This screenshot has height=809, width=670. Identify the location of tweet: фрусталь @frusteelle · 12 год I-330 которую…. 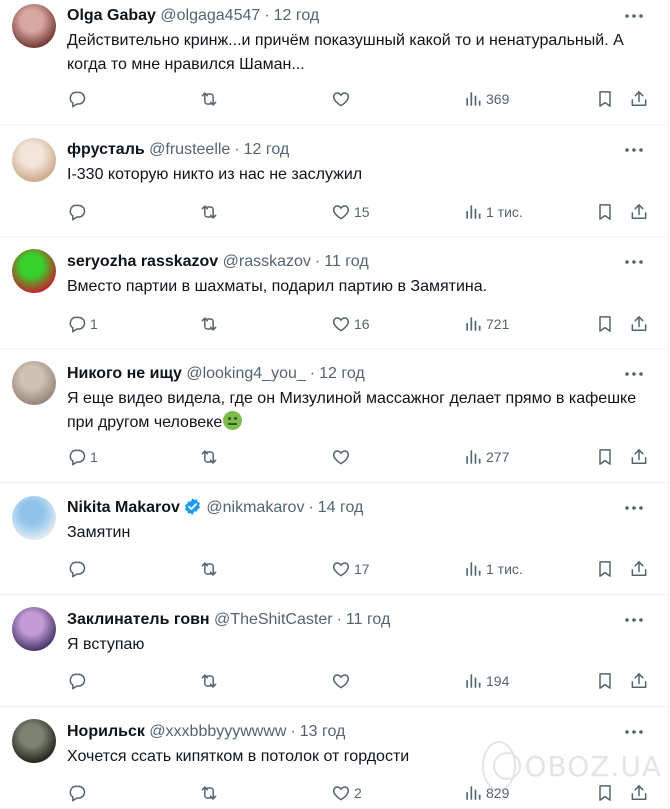
(334, 181).